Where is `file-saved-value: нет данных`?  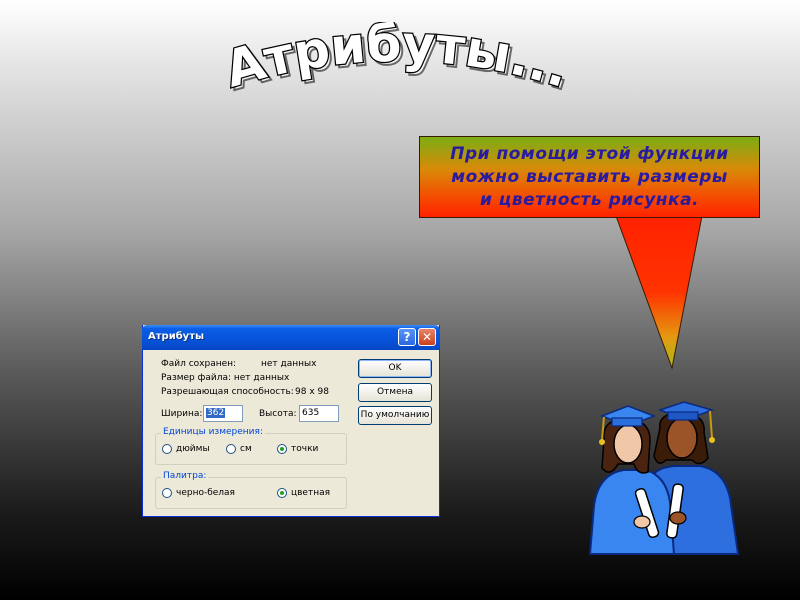
file-saved-value: нет данных is located at coordinates (289, 364).